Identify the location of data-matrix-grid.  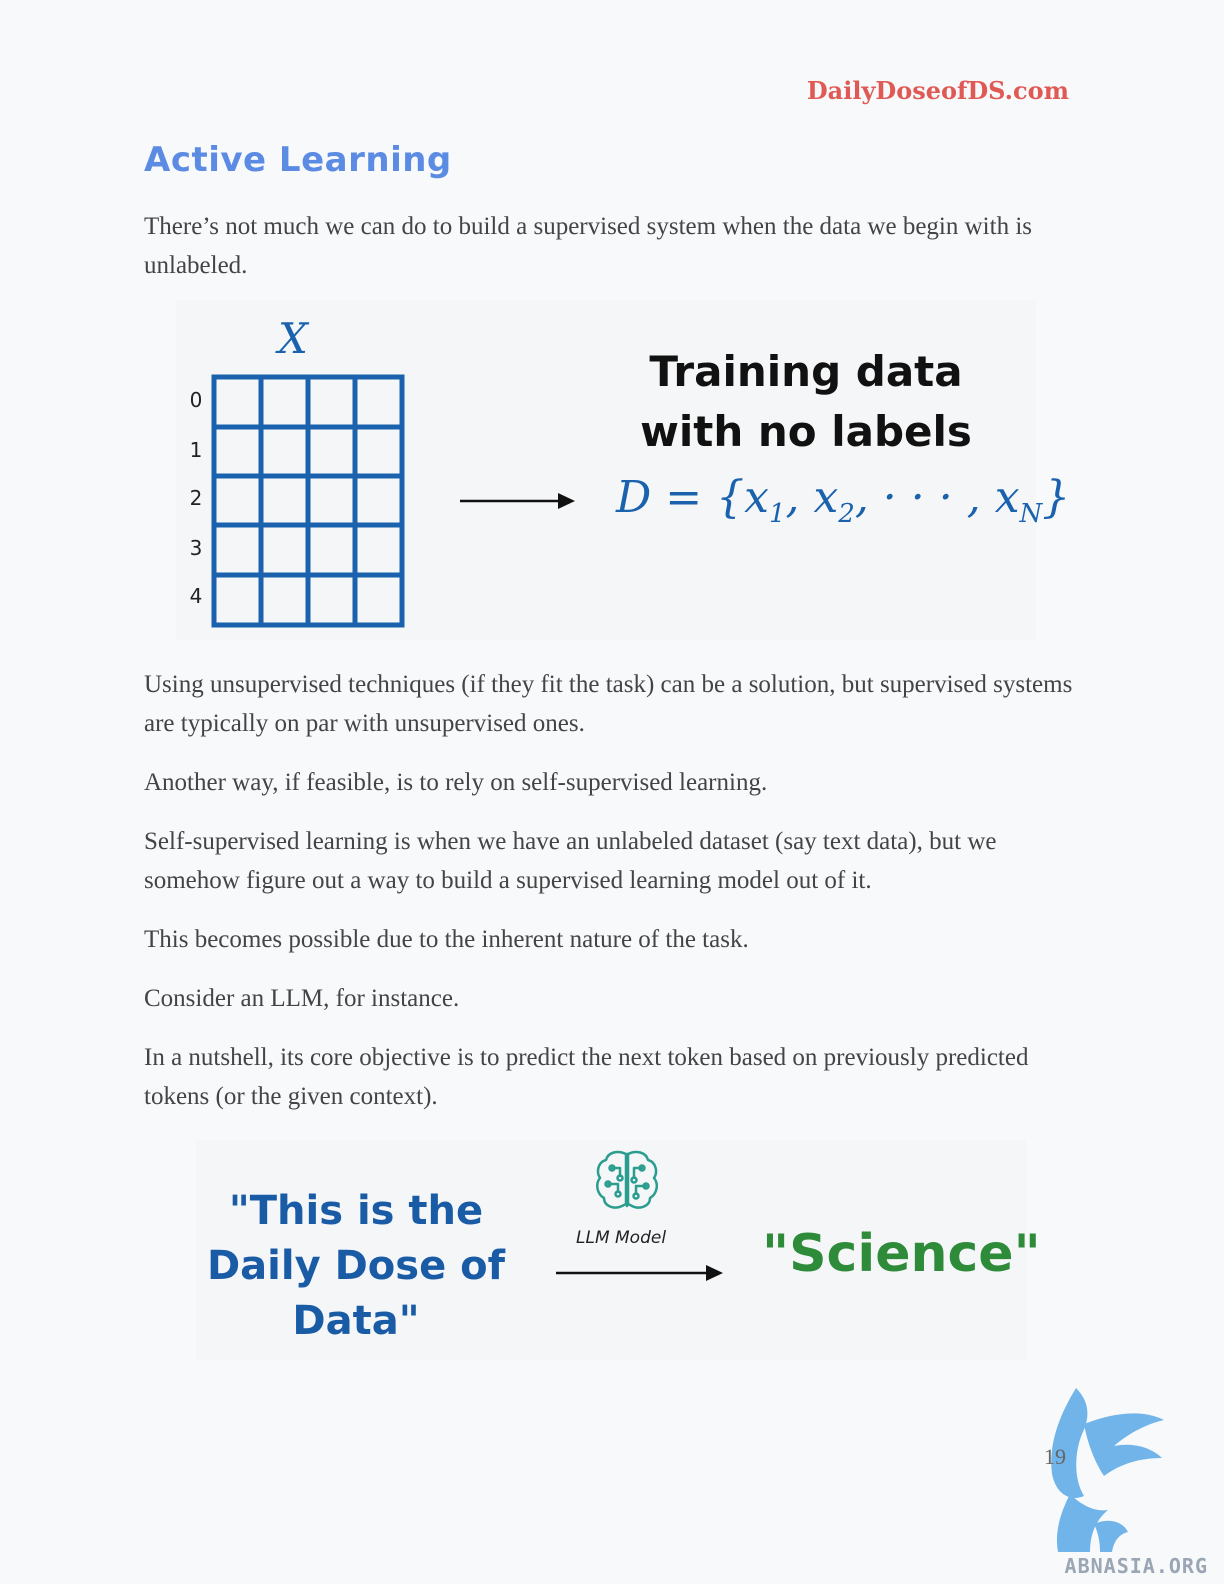
(308, 501).